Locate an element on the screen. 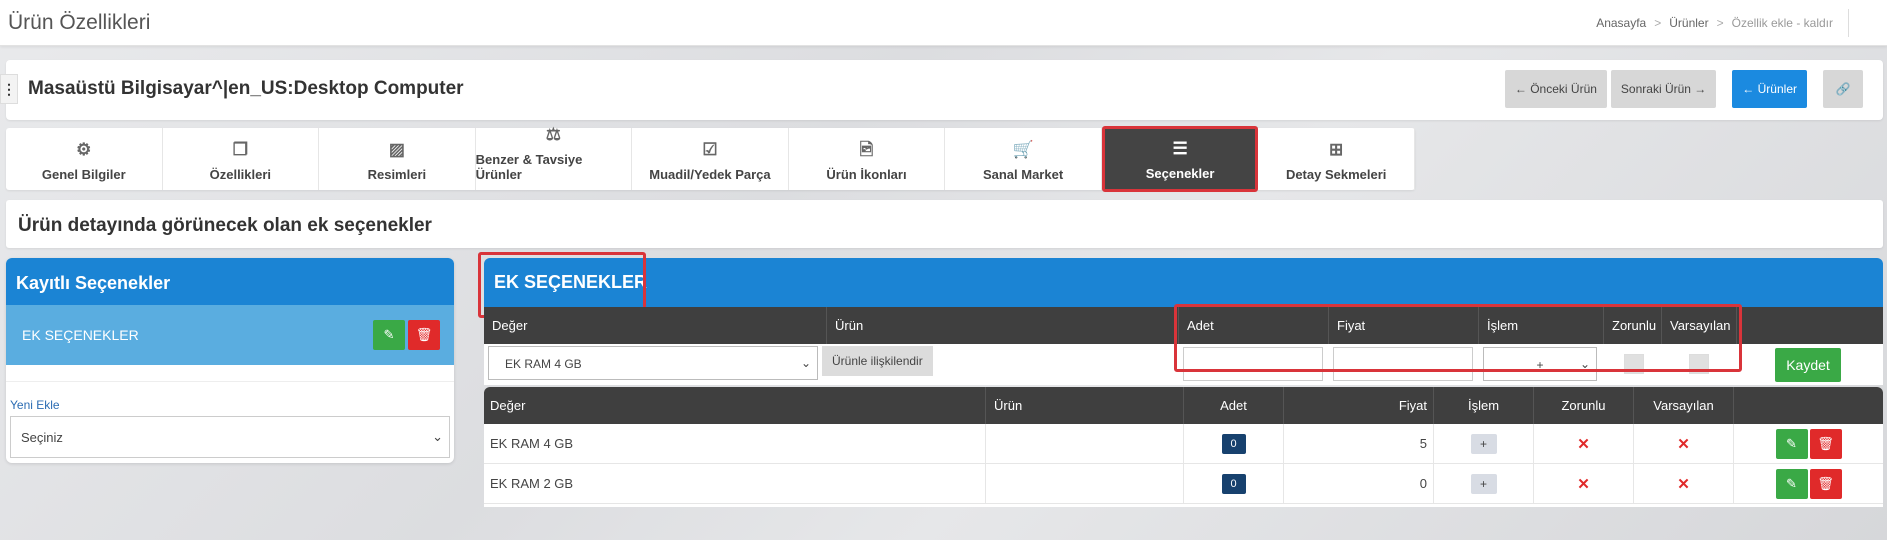 The width and height of the screenshot is (1887, 540). form-header-urun: Ürün is located at coordinates (1003, 325).